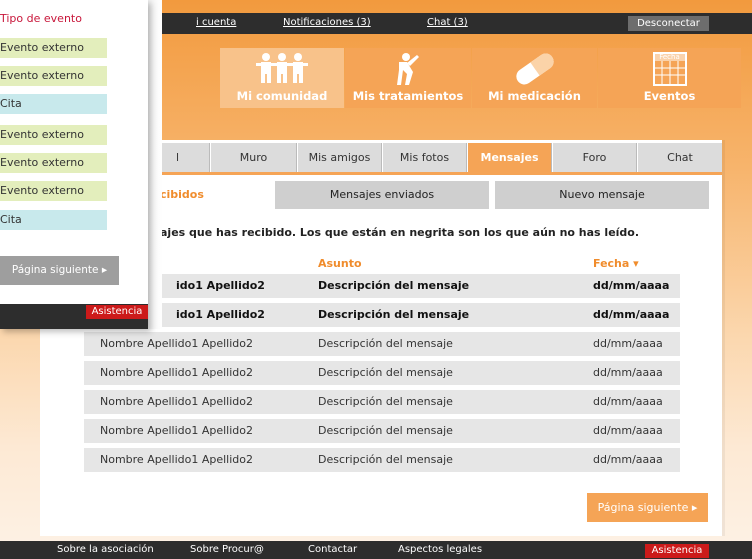 This screenshot has height=559, width=752. Describe the element at coordinates (534, 96) in the screenshot. I see `nav-label: Mi medicación` at that location.